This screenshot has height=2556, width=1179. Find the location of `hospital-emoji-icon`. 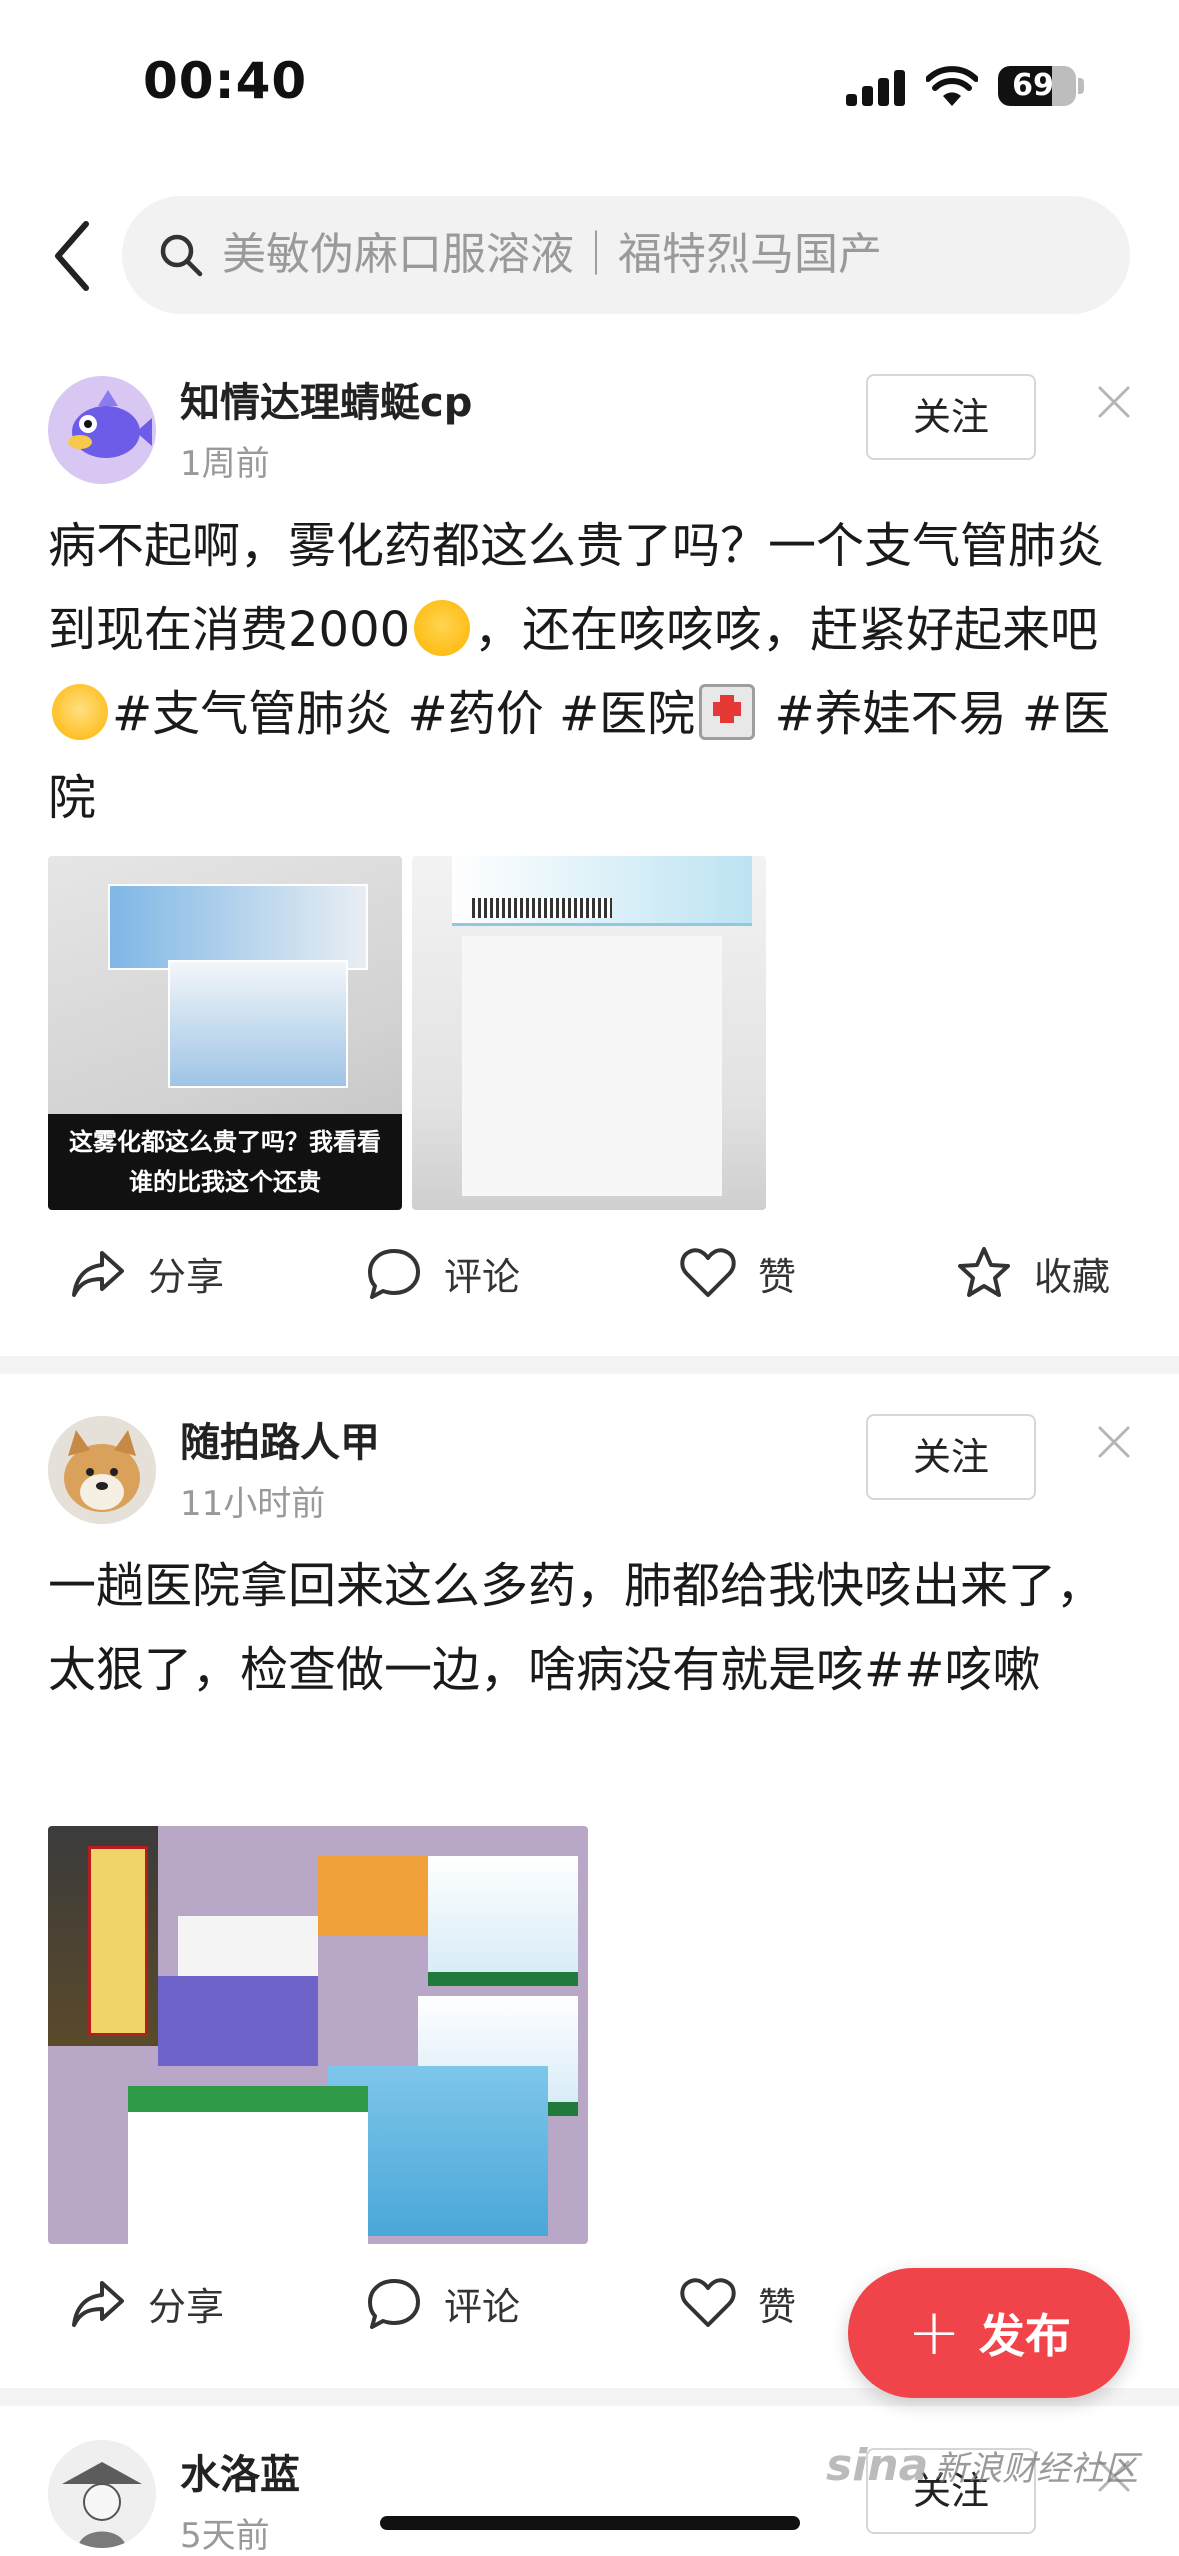

hospital-emoji-icon is located at coordinates (727, 712).